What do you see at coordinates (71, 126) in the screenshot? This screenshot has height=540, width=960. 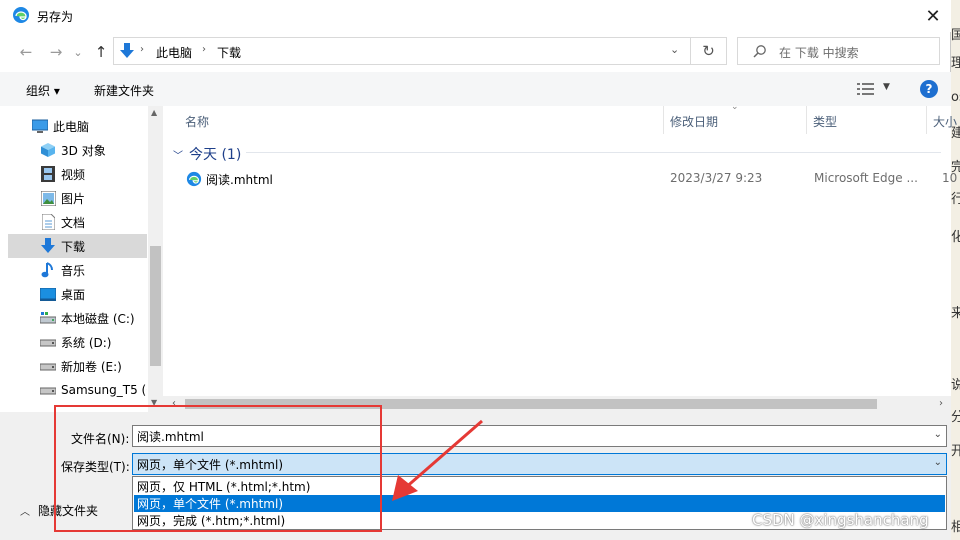 I see `sidebar-item-label: 此电脑` at bounding box center [71, 126].